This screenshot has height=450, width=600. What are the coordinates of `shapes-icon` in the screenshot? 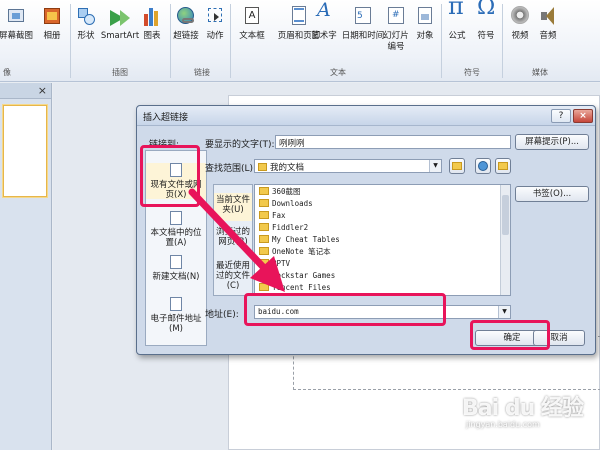 It's located at (86, 16).